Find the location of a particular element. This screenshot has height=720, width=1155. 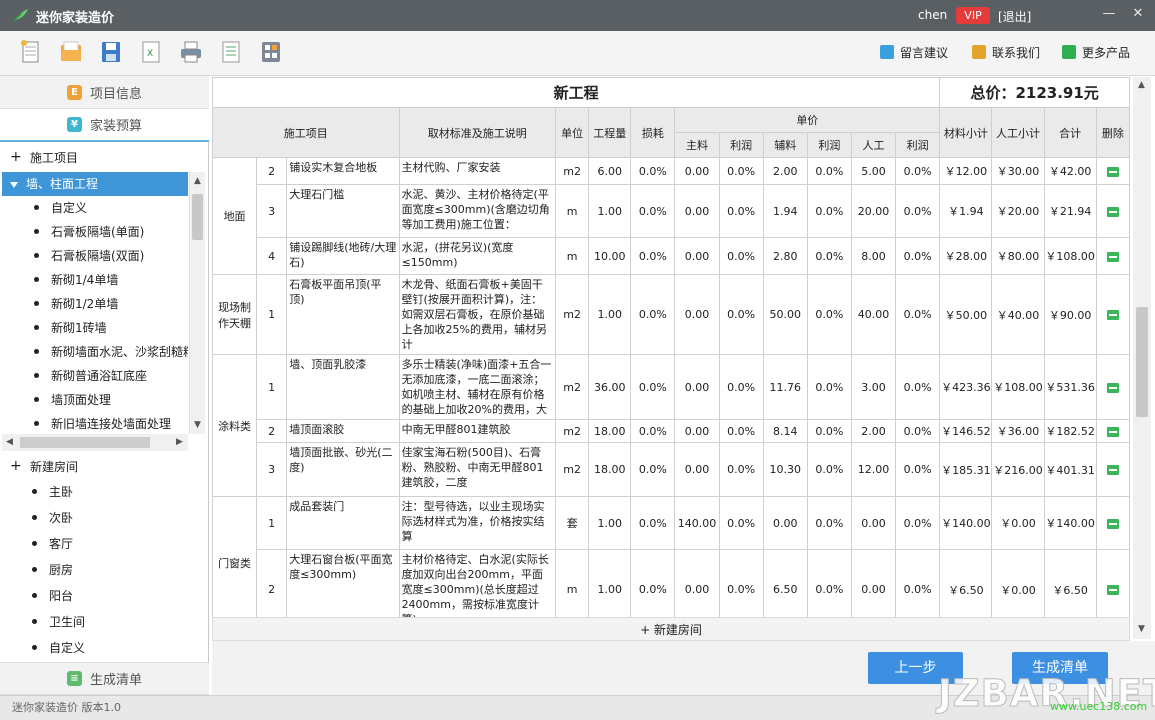

tree-item: 新砌普通浴缸底座 is located at coordinates (95, 376).